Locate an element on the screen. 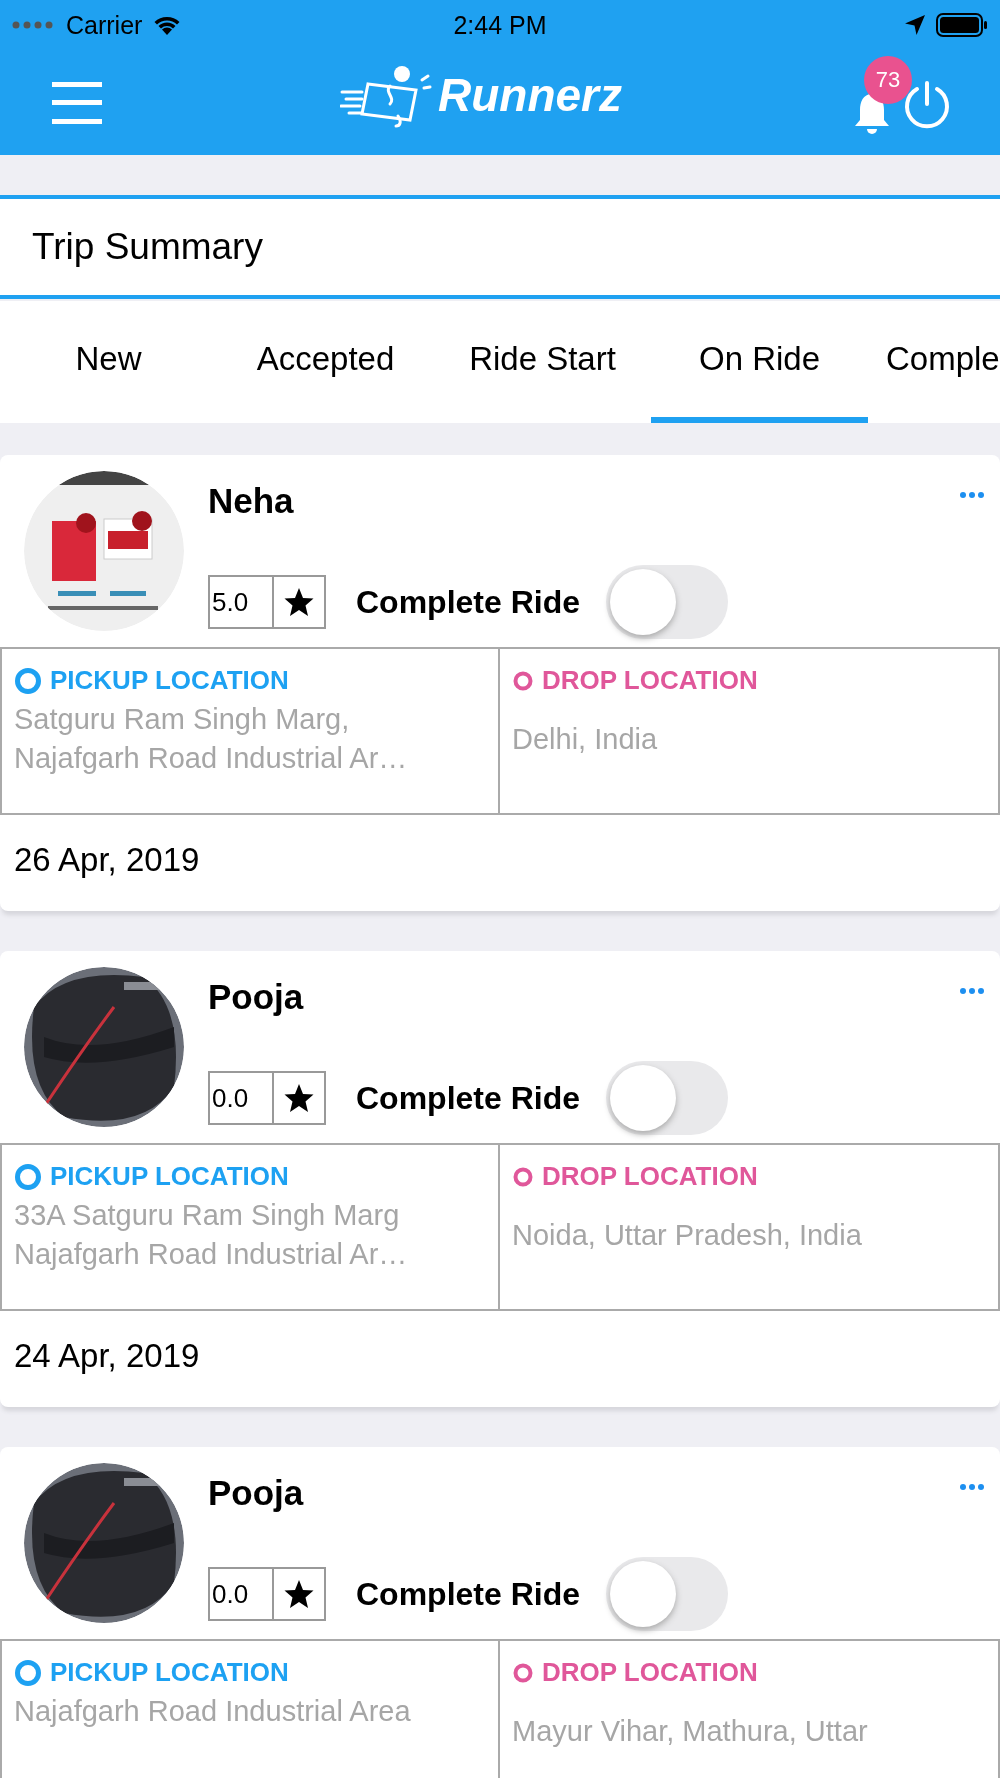 The image size is (1000, 1778). rider-name: Neha is located at coordinates (251, 501).